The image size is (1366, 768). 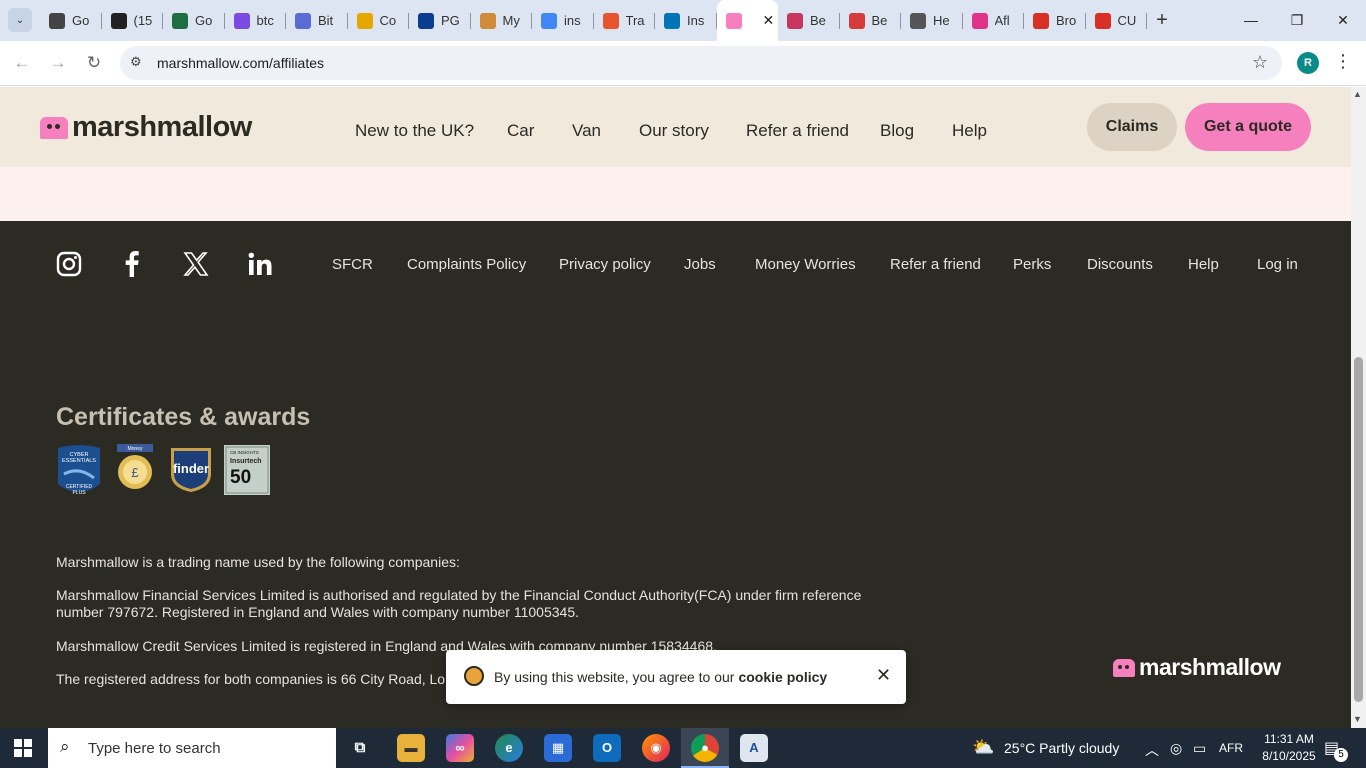 What do you see at coordinates (696, 20) in the screenshot?
I see `tab-title: Ins` at bounding box center [696, 20].